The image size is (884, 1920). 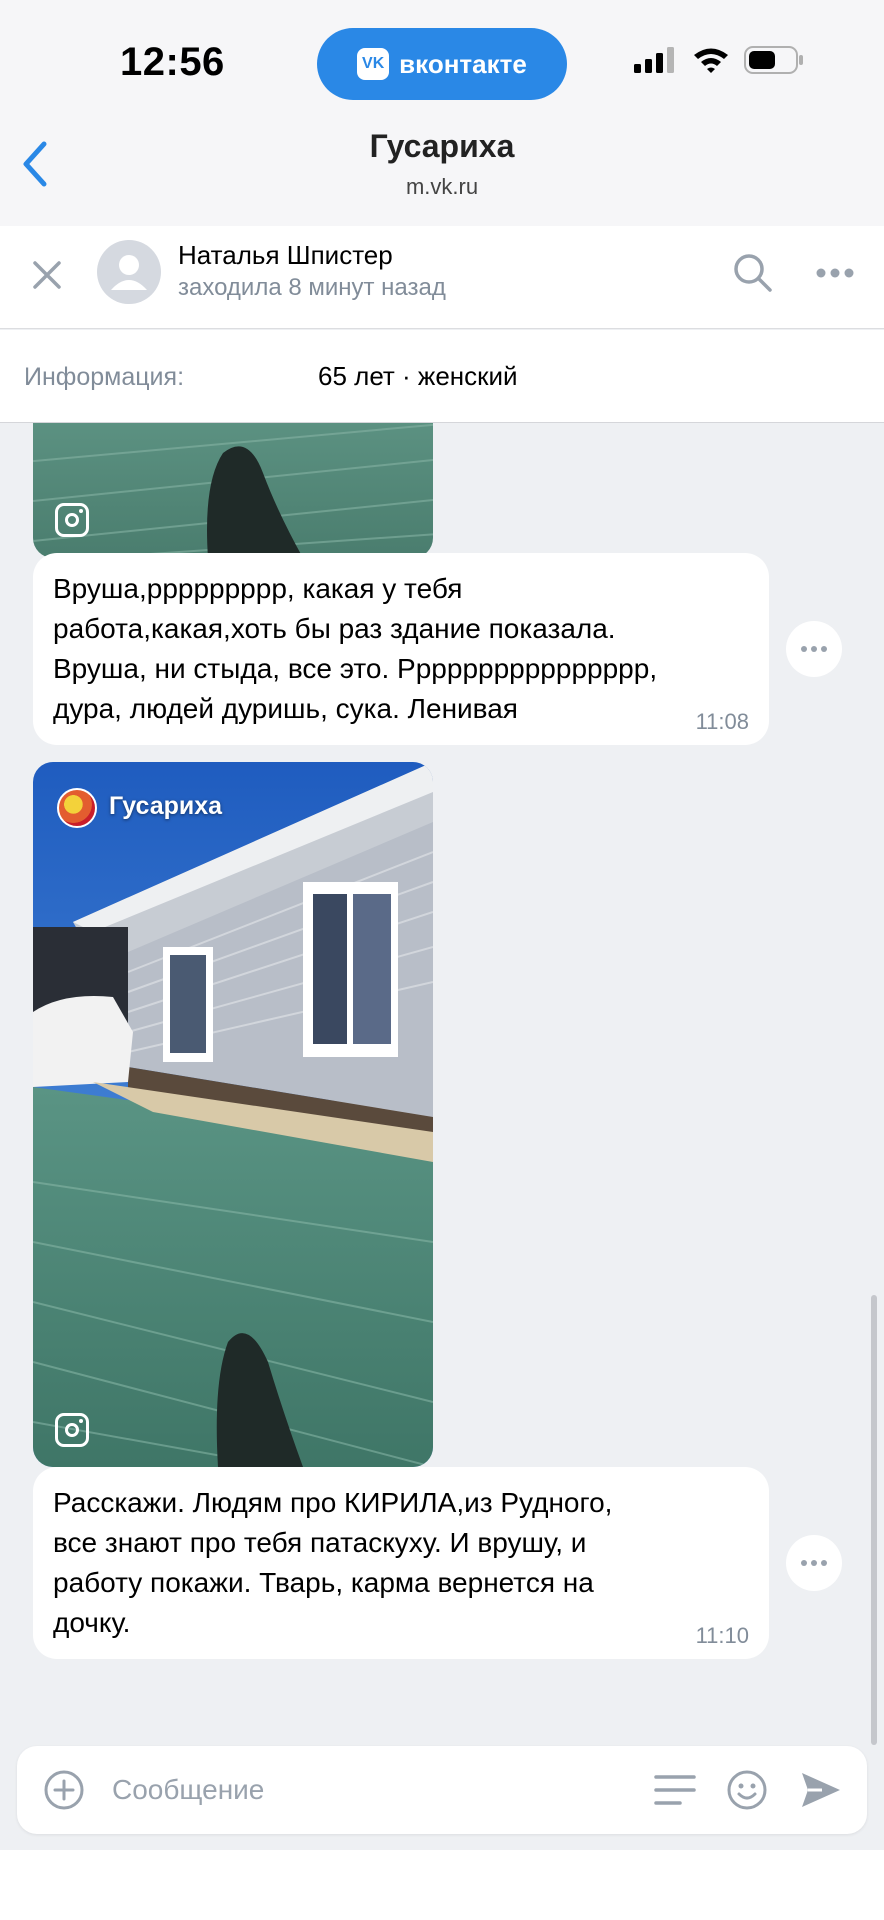 I want to click on status-bar: 12:56 VK вконтакте, so click(x=442, y=60).